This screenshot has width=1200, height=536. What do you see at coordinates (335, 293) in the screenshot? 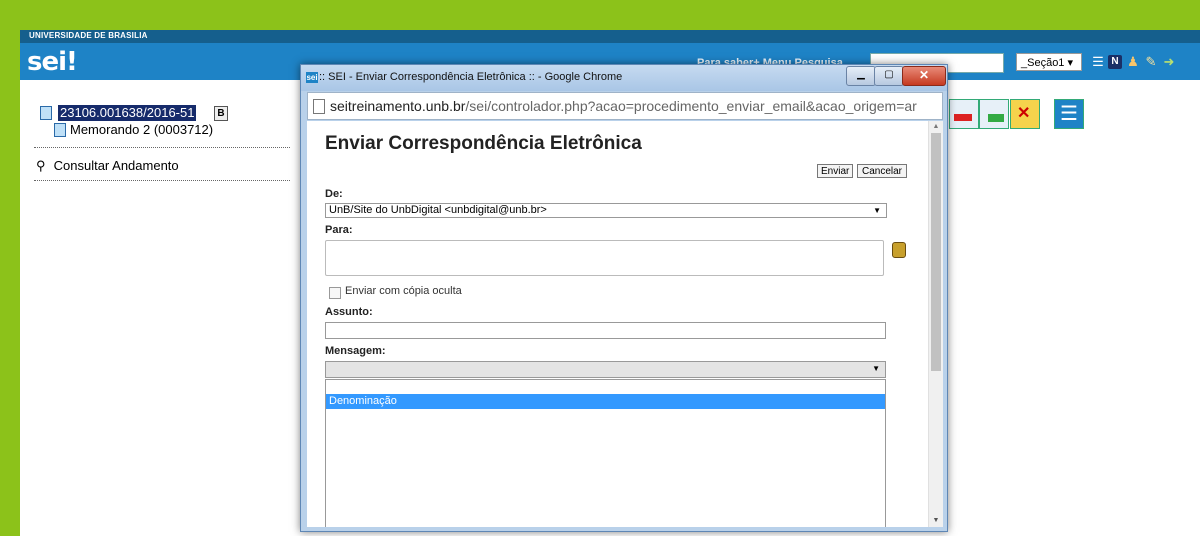
I see `bcc-checkbox` at bounding box center [335, 293].